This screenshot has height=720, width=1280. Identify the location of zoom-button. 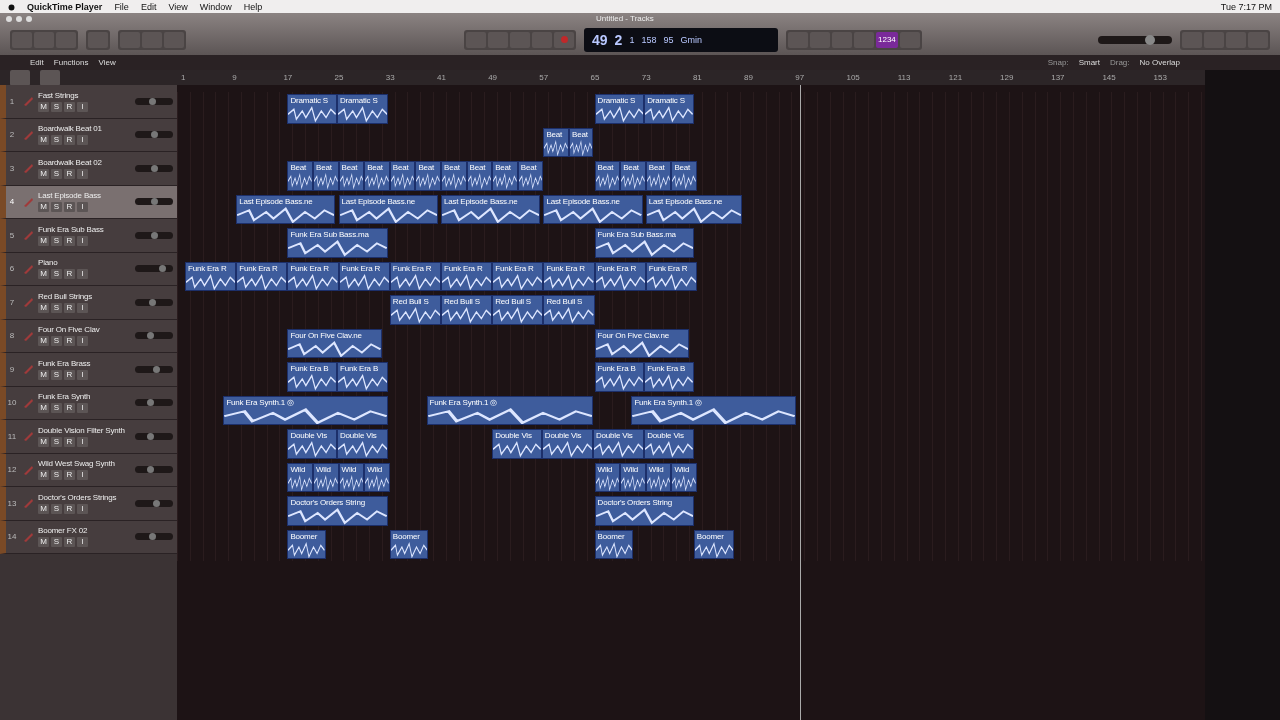
(29, 18).